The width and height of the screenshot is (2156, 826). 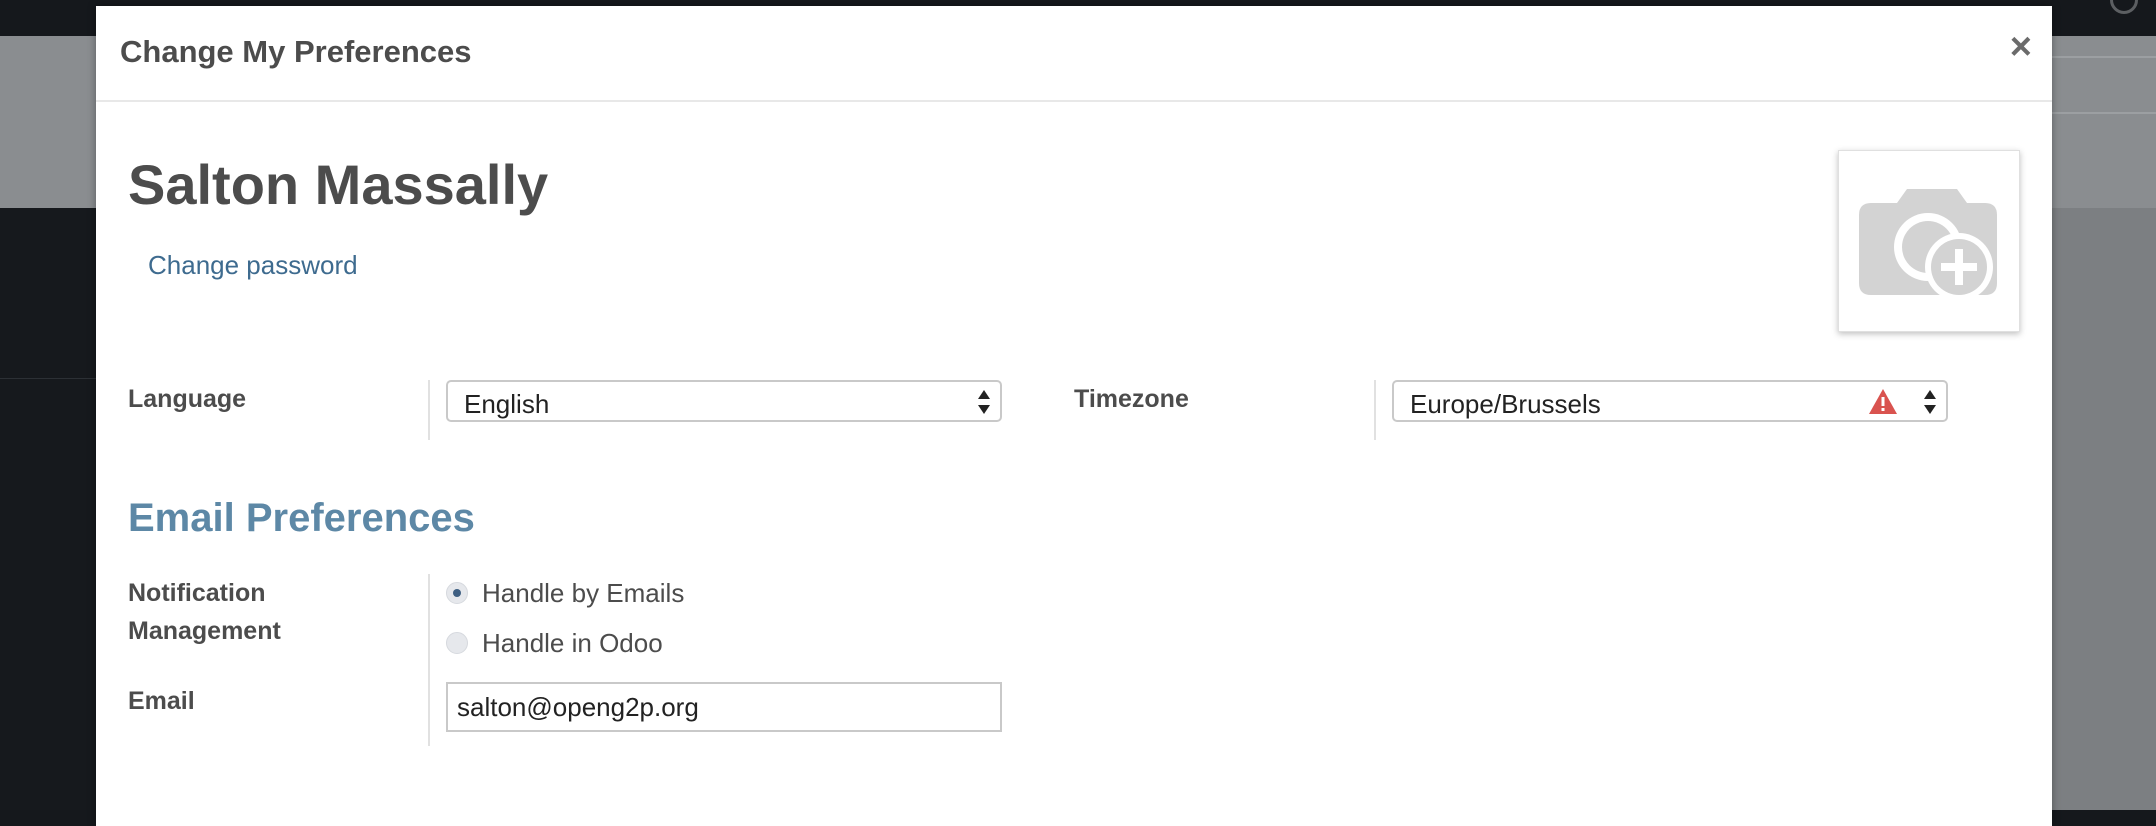 I want to click on timezone-select: Europe/Brussels, so click(x=1670, y=401).